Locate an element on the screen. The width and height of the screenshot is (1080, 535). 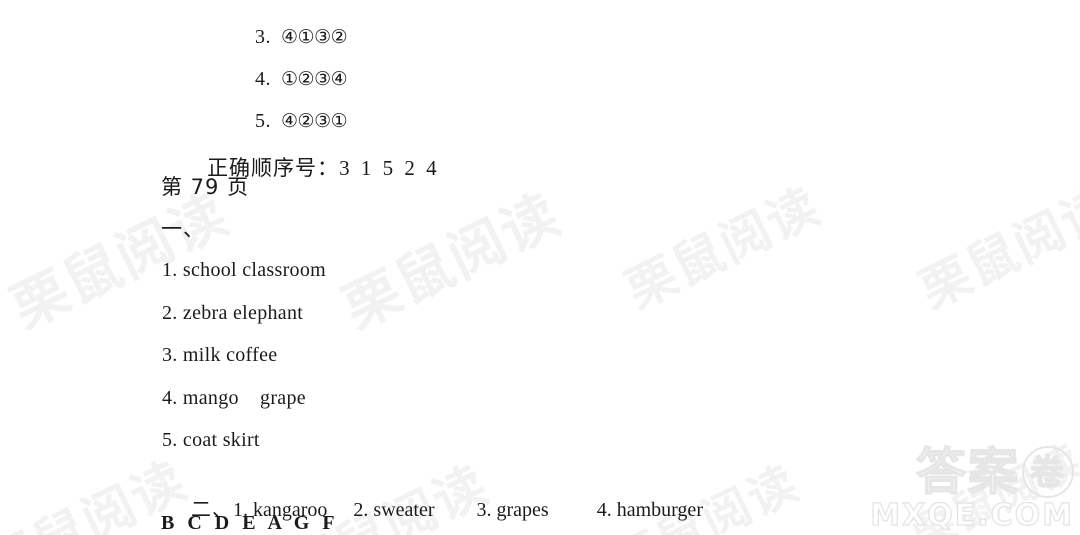
section-one-item: 5. coat skirt is located at coordinates (211, 440).